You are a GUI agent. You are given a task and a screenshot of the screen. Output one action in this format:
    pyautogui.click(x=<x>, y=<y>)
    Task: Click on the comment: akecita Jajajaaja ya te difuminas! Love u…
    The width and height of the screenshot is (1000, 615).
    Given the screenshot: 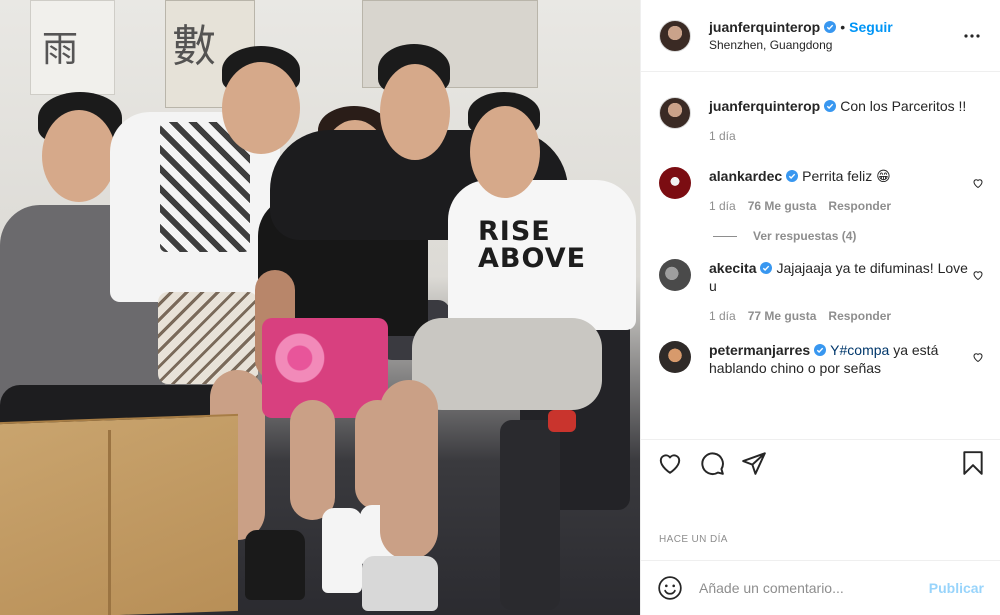 What is the action you would take?
    pyautogui.click(x=821, y=292)
    